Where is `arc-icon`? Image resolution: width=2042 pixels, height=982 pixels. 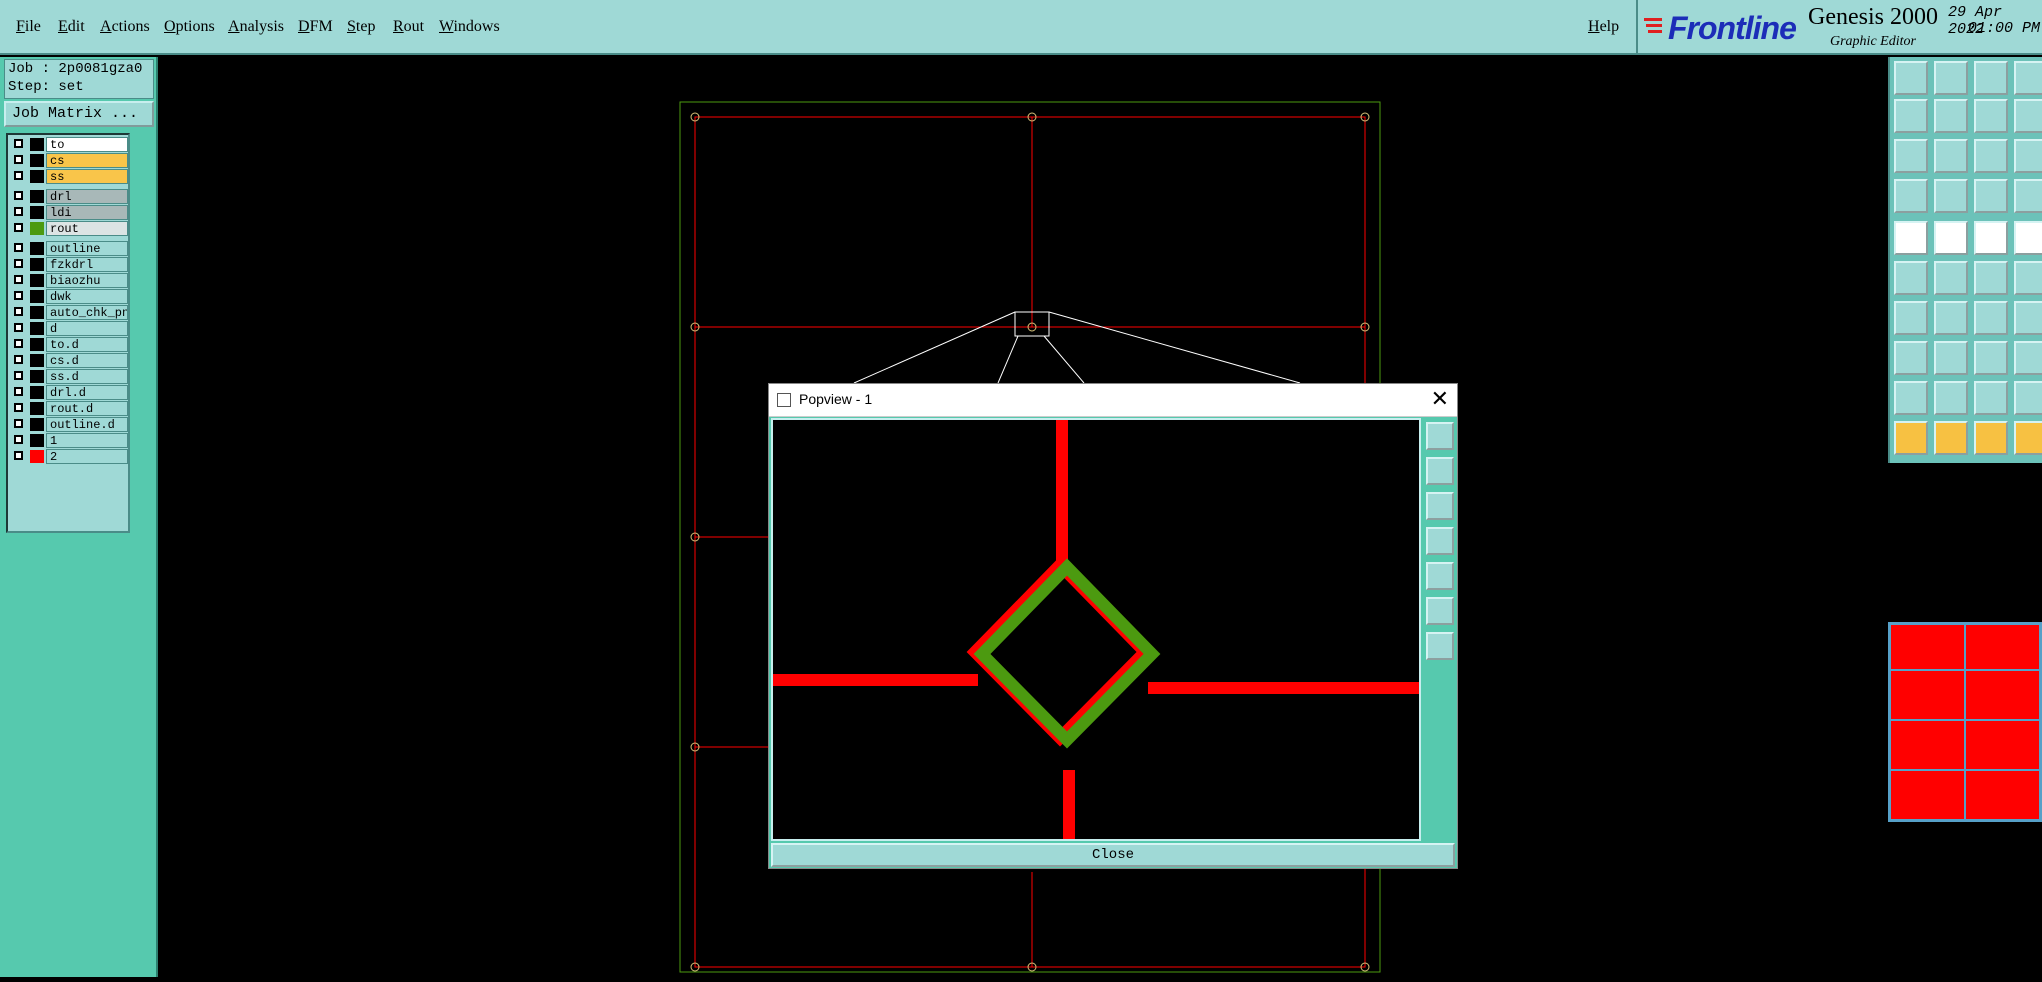 arc-icon is located at coordinates (1991, 318).